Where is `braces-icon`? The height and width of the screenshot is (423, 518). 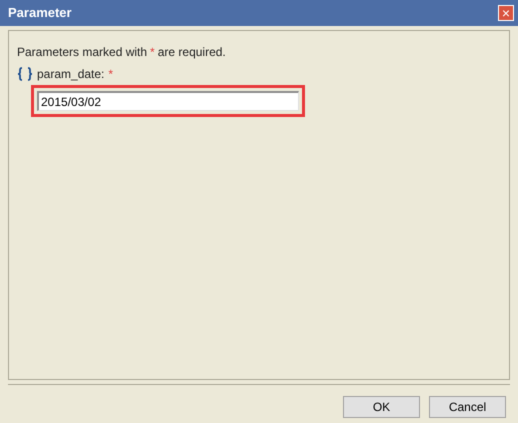
braces-icon is located at coordinates (25, 74).